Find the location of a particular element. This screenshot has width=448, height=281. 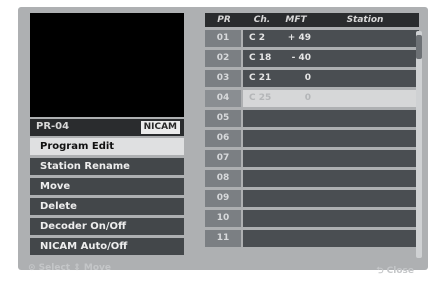

status-hint-close: ⮌ Close is located at coordinates (395, 271).